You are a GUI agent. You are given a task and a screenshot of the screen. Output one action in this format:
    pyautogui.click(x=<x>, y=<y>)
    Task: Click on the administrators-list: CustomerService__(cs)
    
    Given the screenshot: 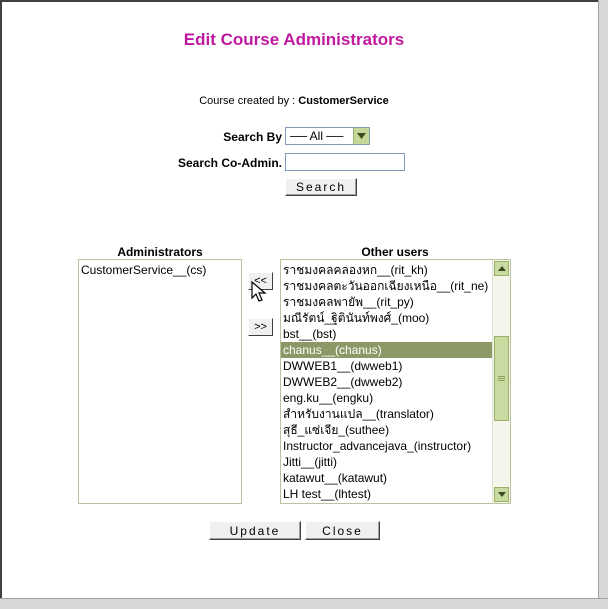 What is the action you would take?
    pyautogui.click(x=160, y=381)
    